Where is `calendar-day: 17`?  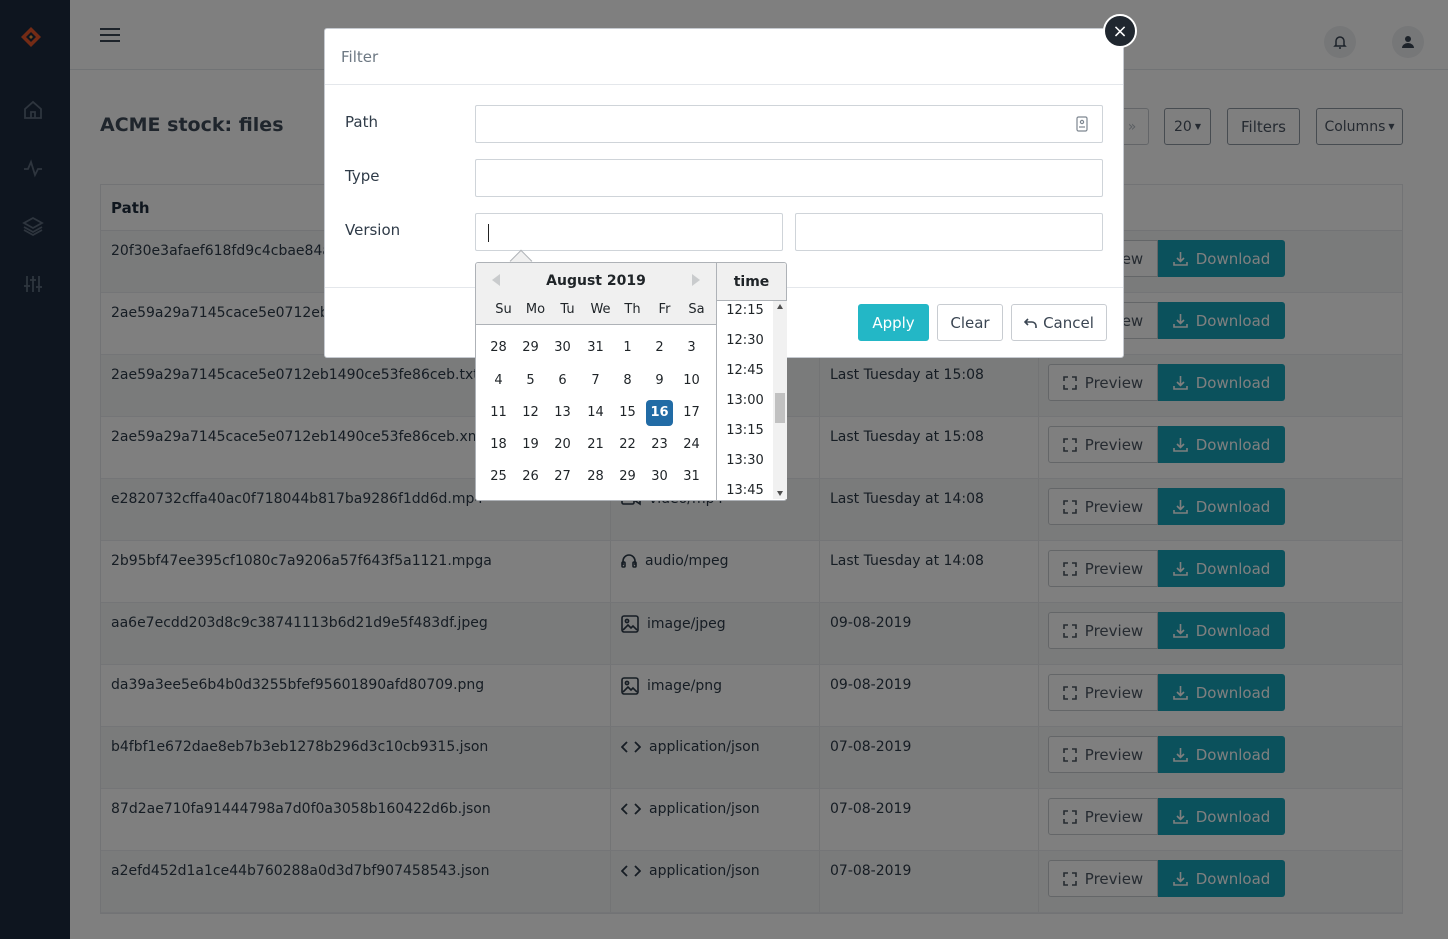 calendar-day: 17 is located at coordinates (691, 413).